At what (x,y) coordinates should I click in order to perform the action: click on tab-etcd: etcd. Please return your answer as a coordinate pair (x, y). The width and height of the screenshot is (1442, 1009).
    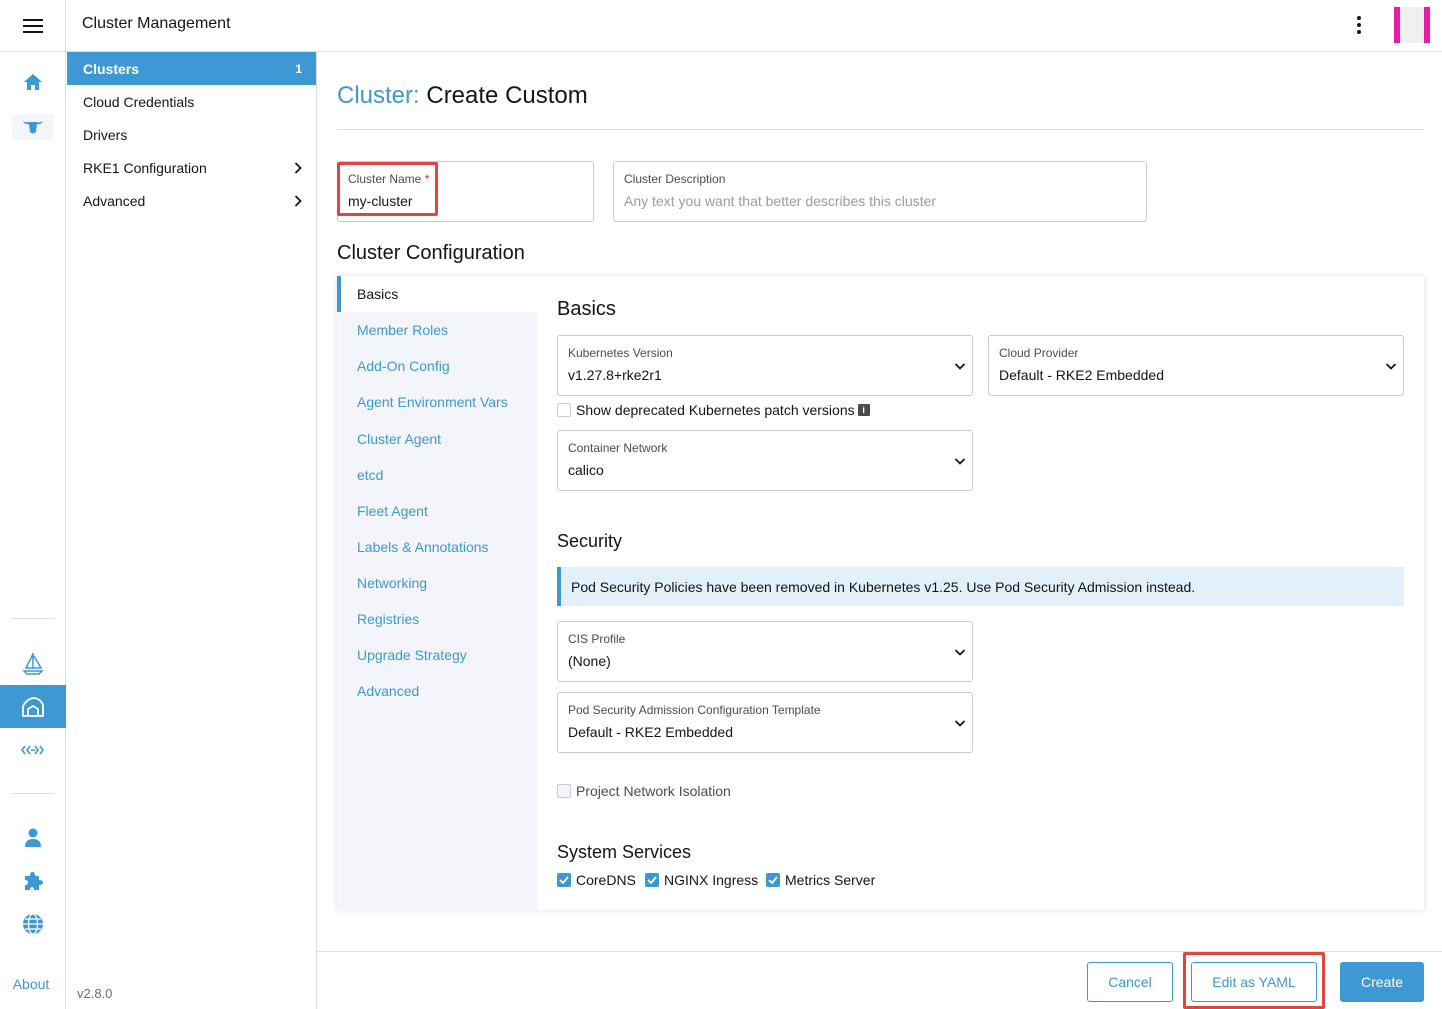
    Looking at the image, I should click on (437, 475).